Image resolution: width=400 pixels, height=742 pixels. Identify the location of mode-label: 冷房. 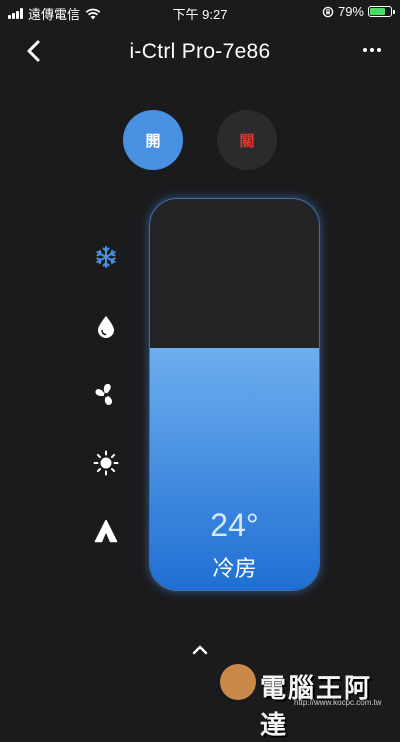
(234, 568).